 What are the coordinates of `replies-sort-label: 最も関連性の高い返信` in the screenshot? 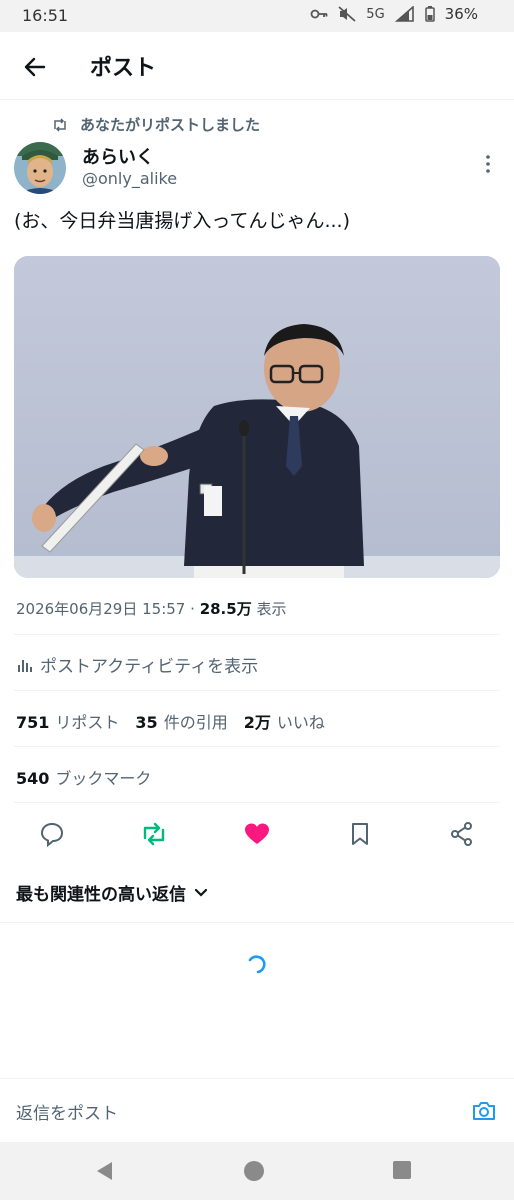 It's located at (101, 895).